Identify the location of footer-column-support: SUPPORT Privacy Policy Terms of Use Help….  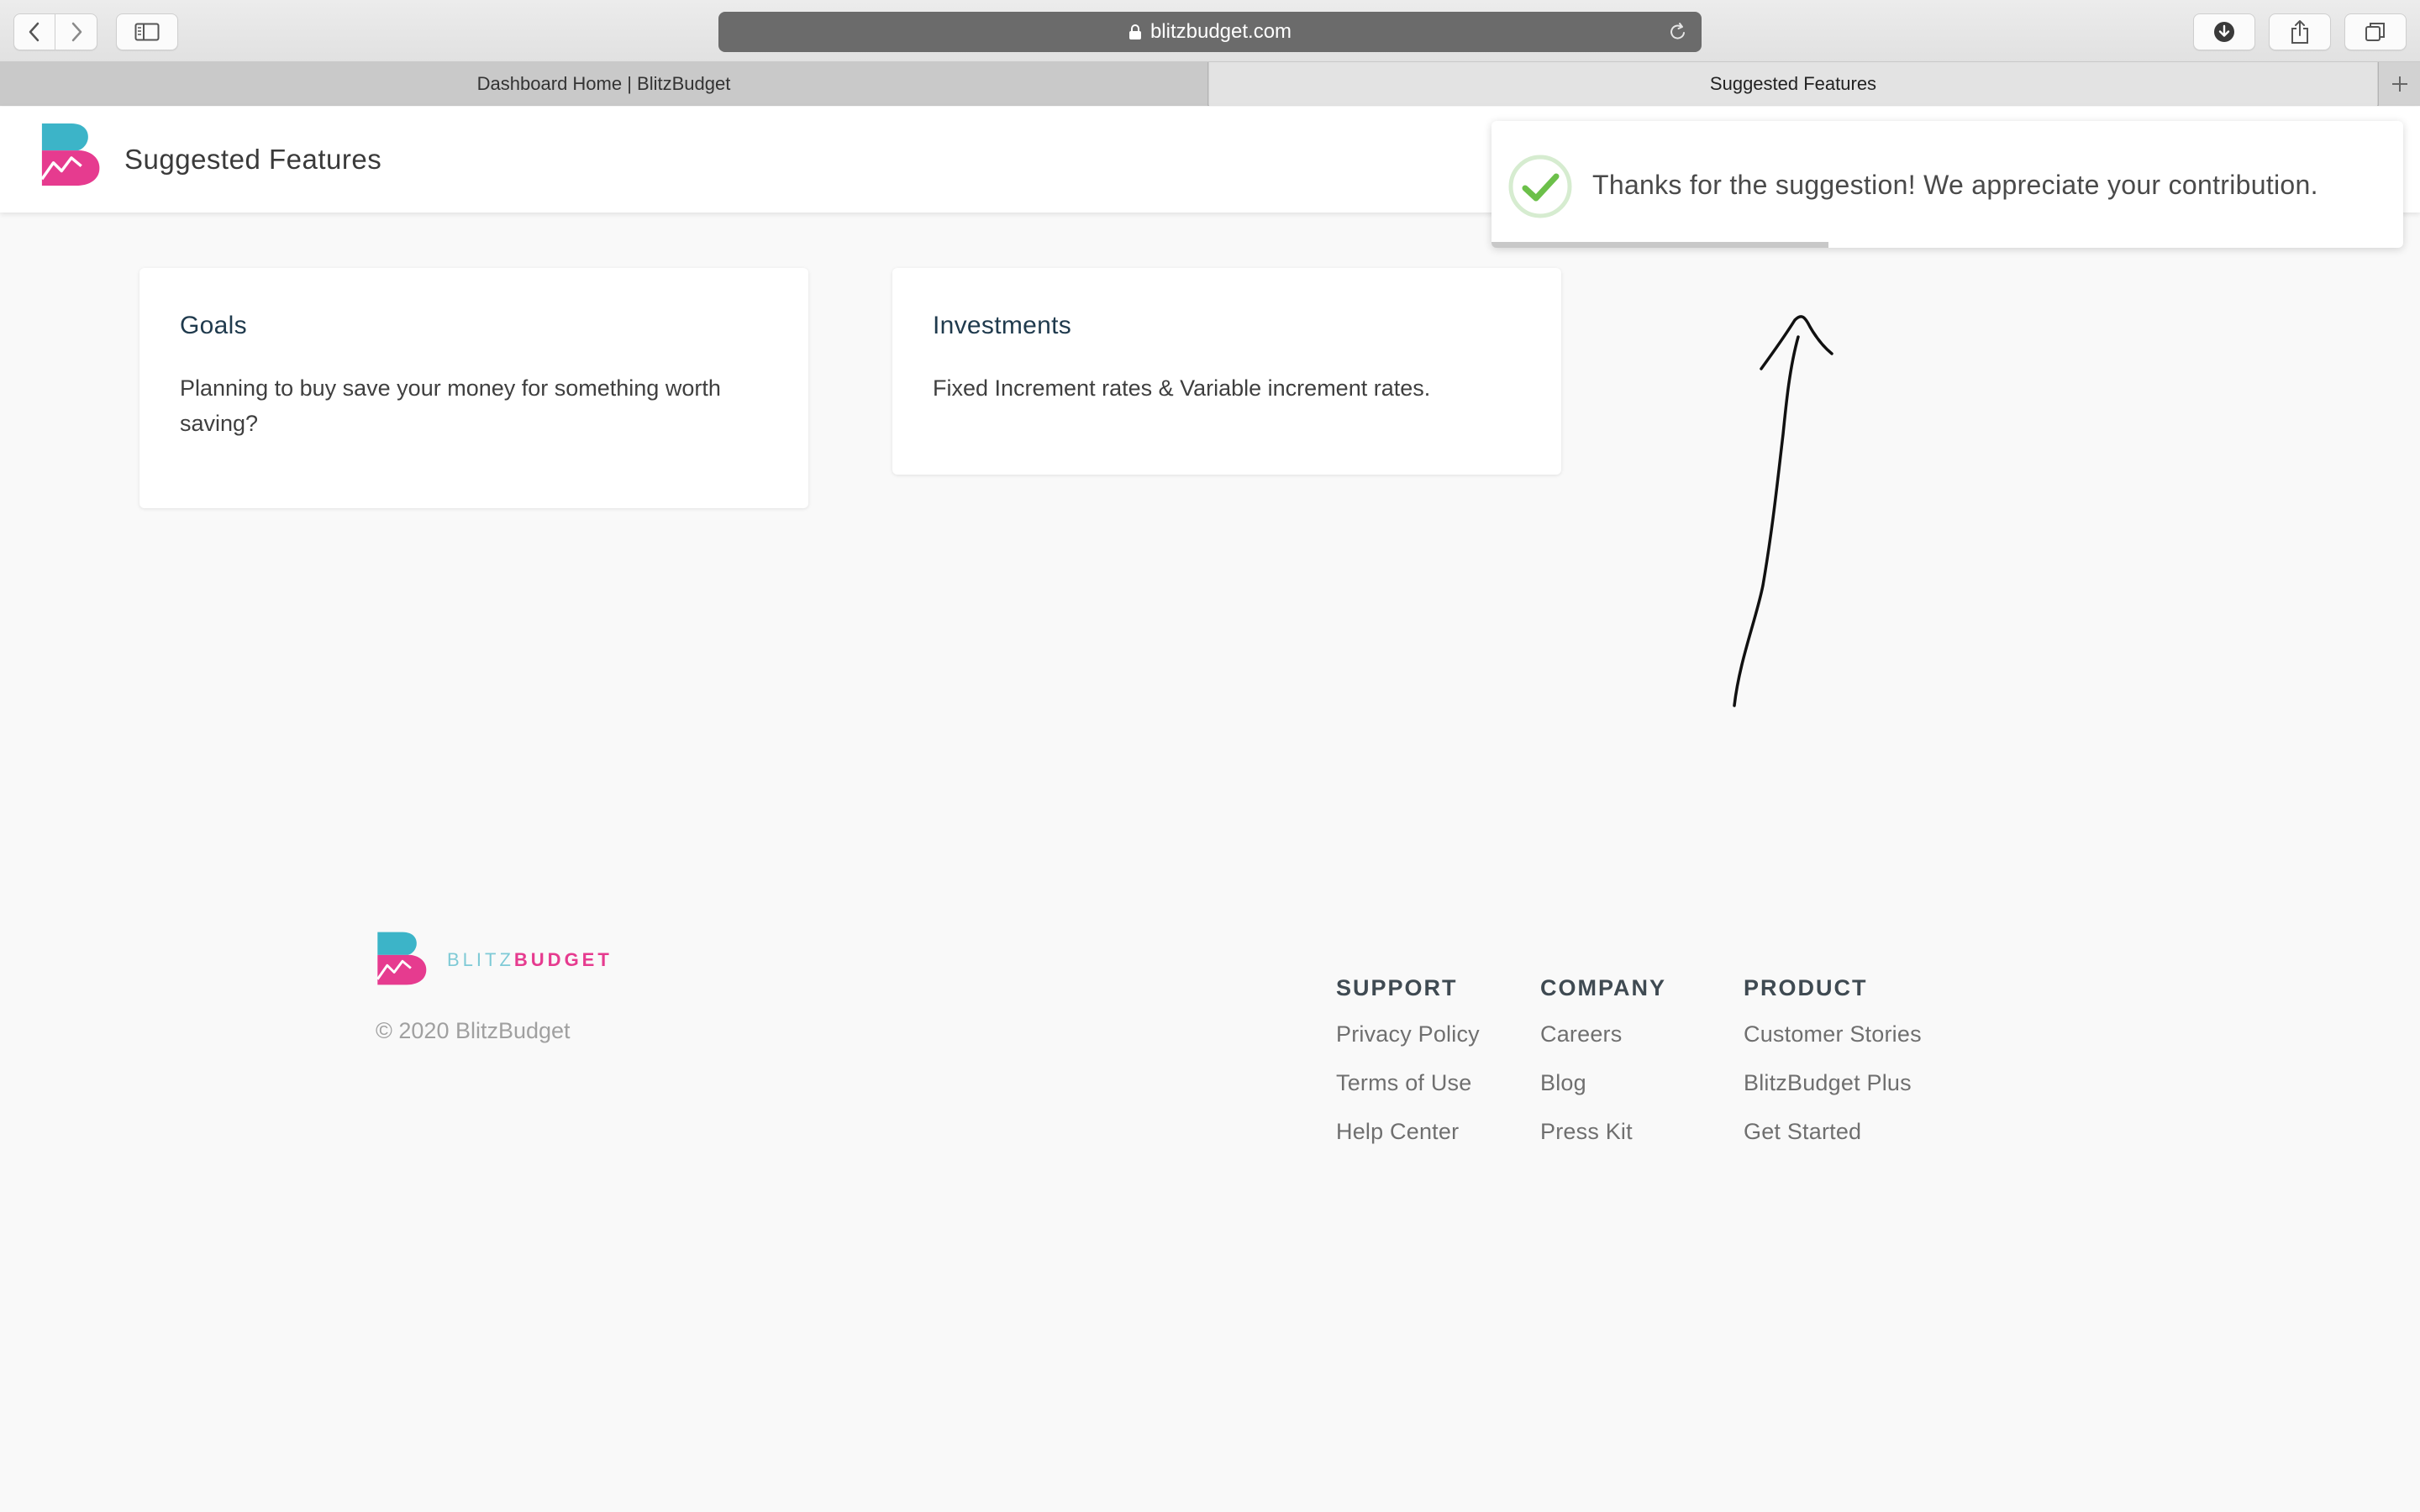
(1408, 1063).